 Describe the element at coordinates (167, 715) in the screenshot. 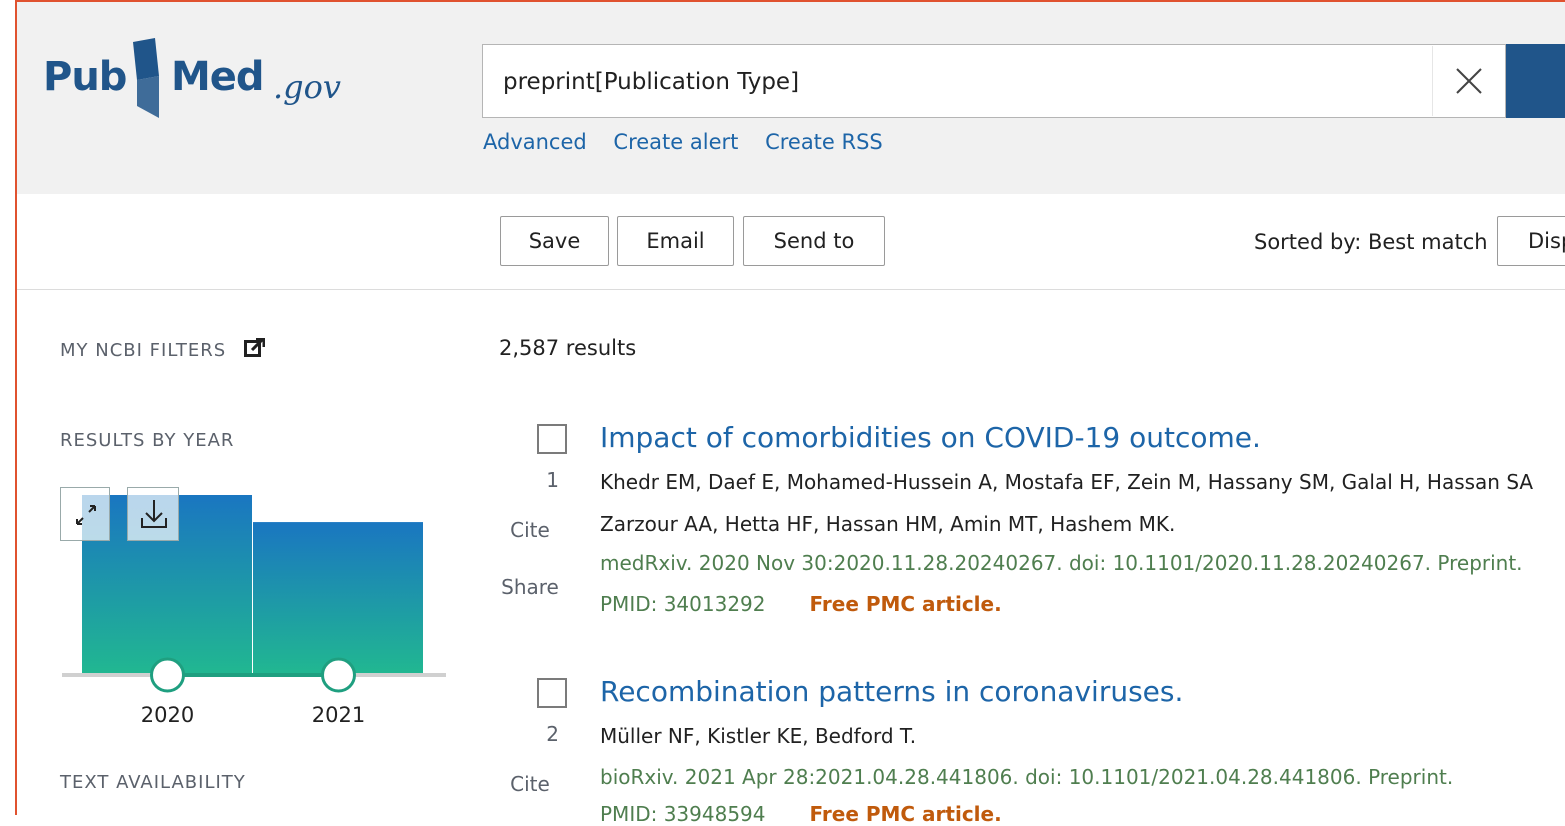

I see `year-label-2020: 2020` at that location.